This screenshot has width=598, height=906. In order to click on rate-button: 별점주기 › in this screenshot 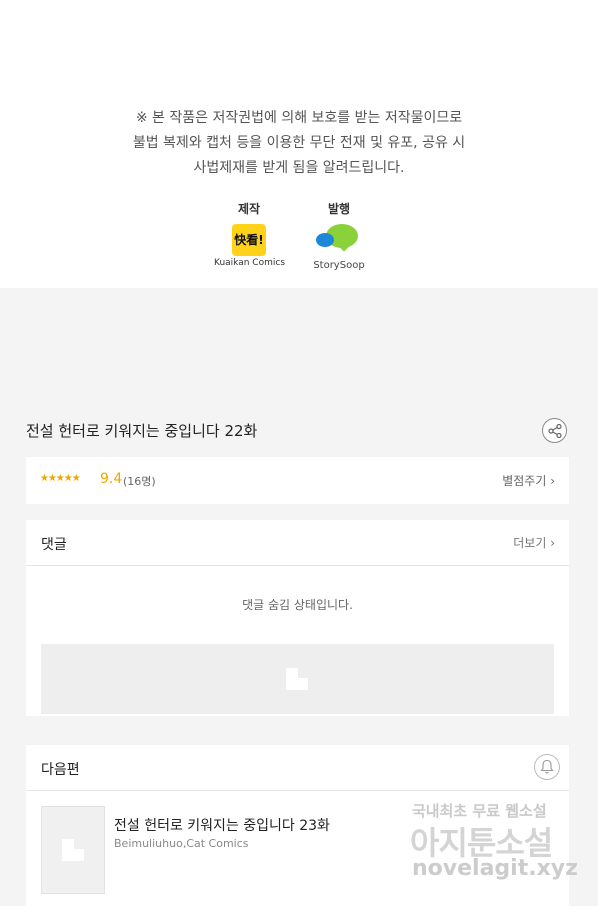, I will do `click(528, 480)`.